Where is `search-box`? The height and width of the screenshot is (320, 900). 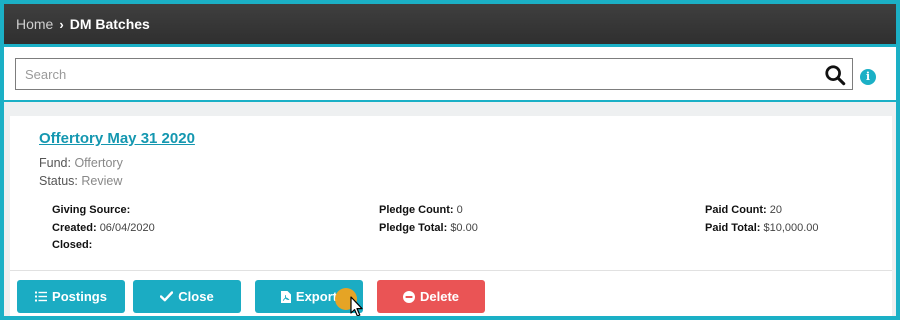
search-box is located at coordinates (434, 74).